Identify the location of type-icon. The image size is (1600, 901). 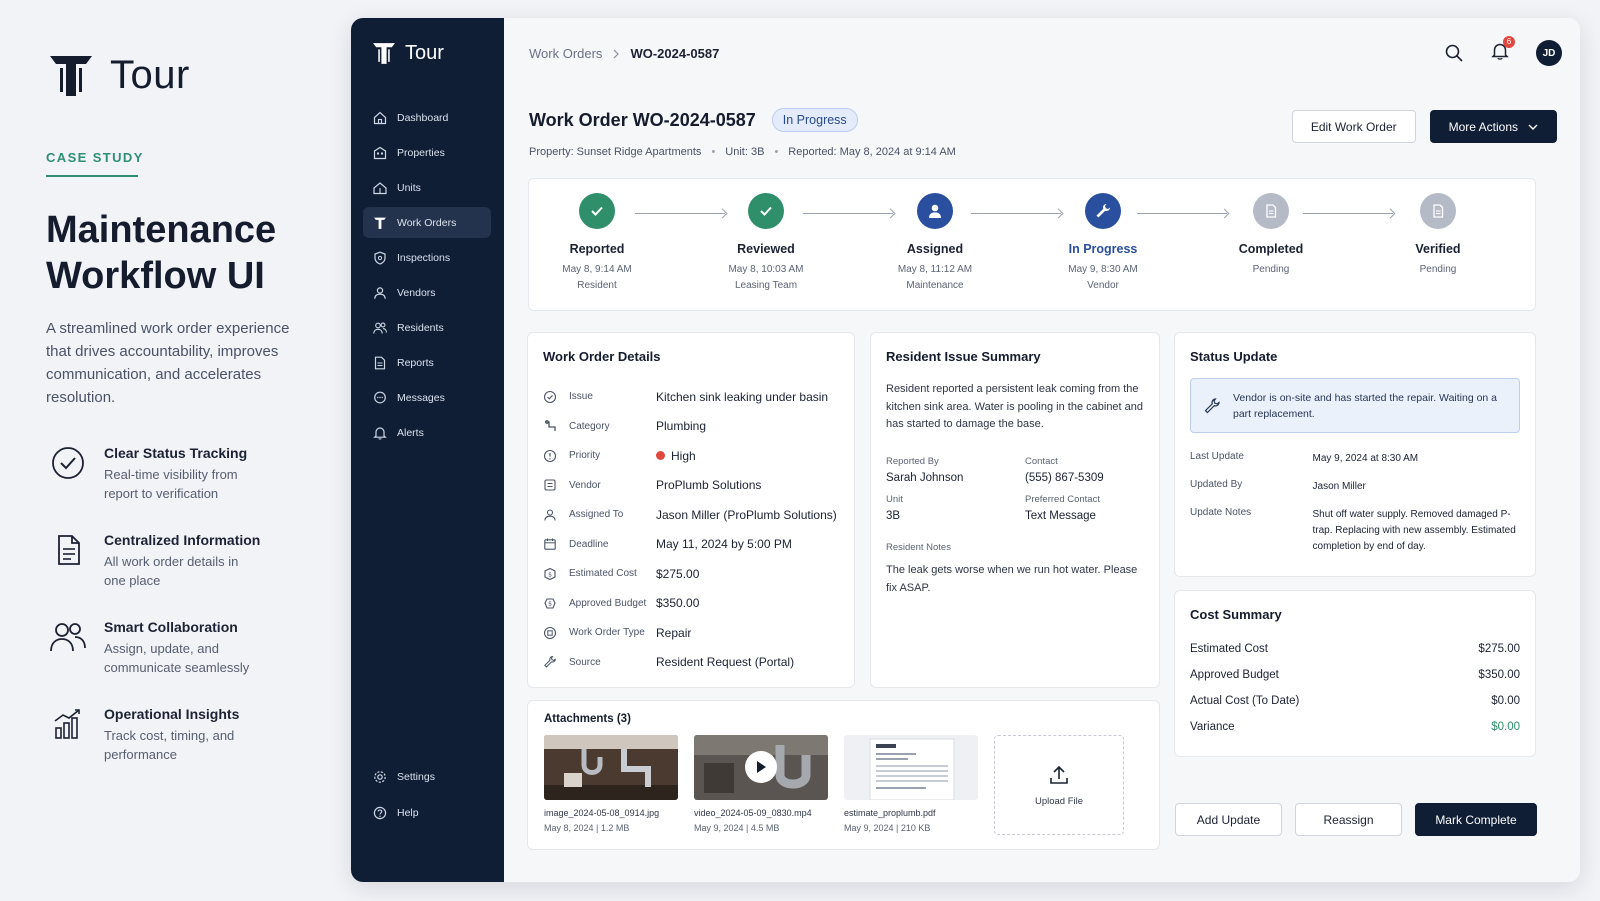
(550, 632).